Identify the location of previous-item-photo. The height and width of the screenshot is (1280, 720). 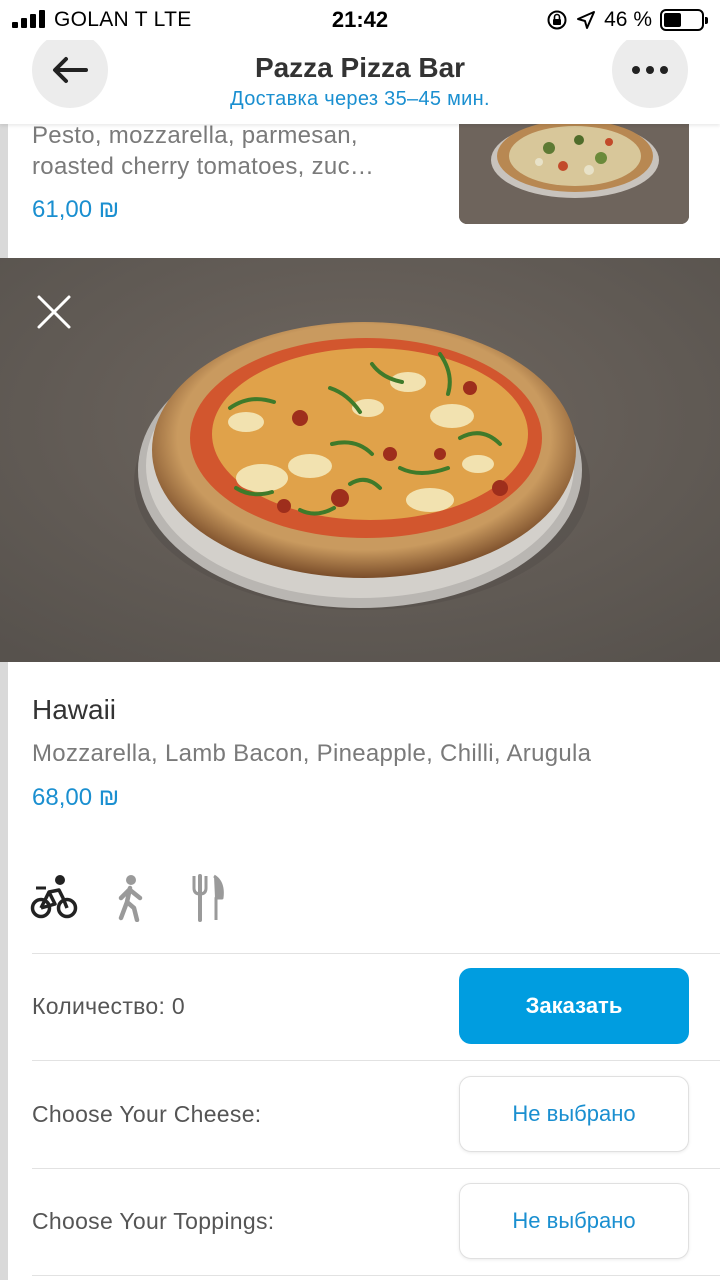
(574, 171).